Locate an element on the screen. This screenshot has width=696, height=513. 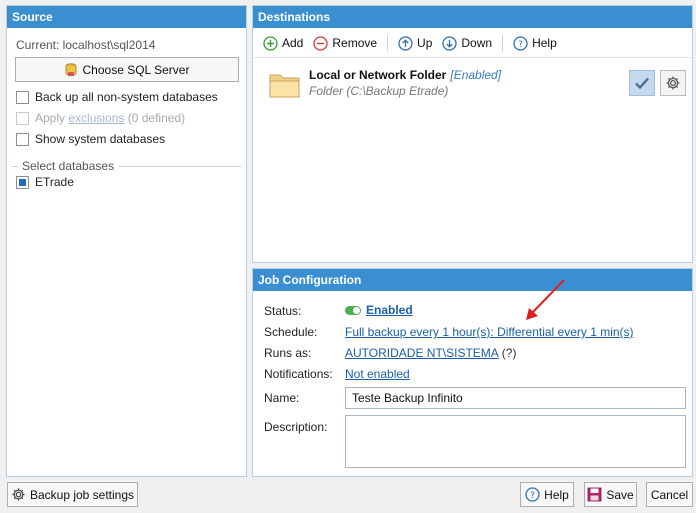
destination-title: Local or Network Folder [Enabled] is located at coordinates (405, 75).